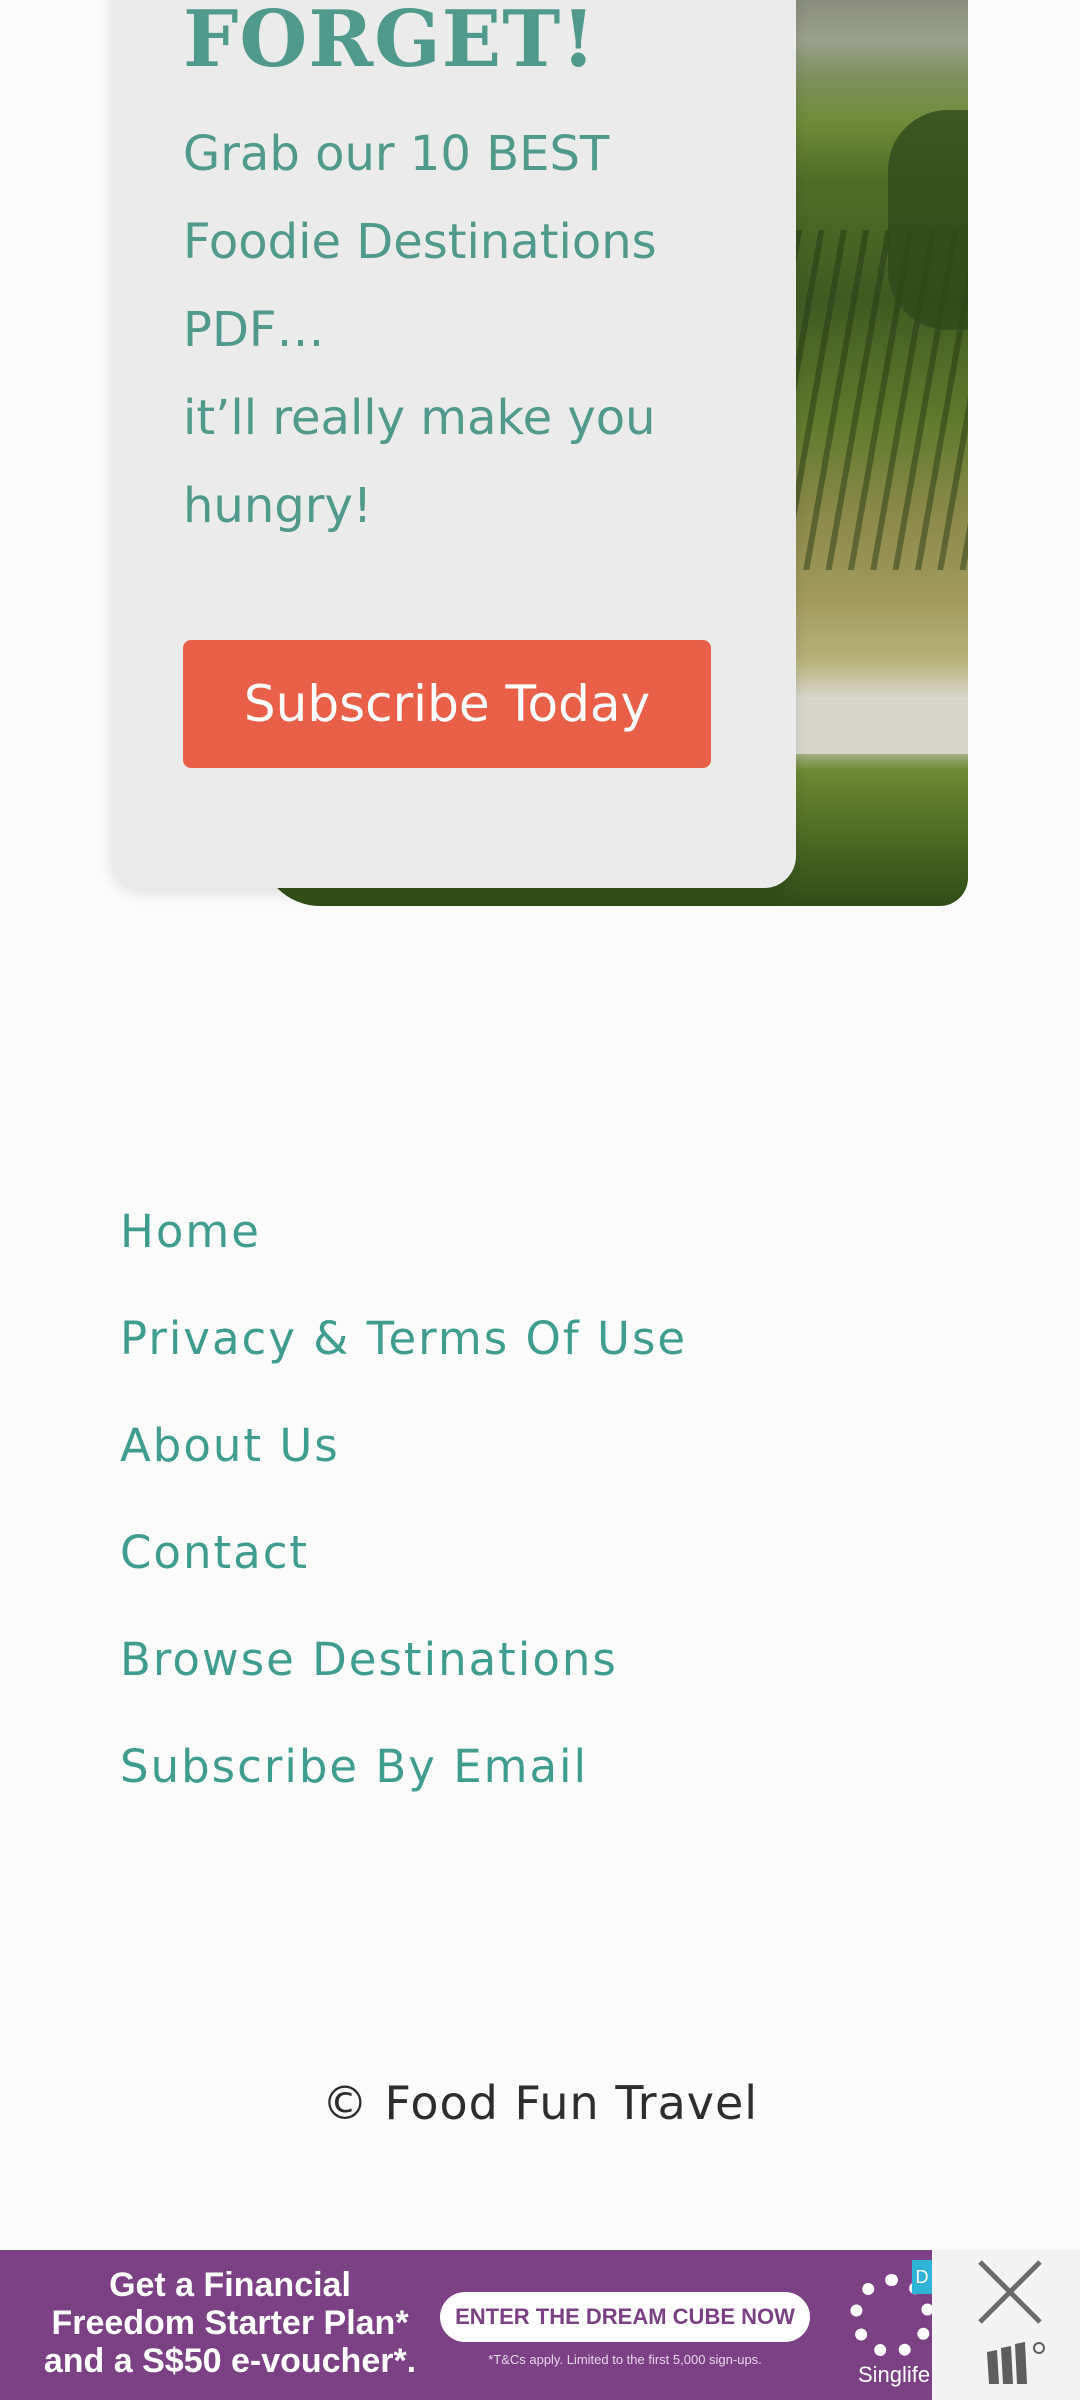 The width and height of the screenshot is (1080, 2400). I want to click on promo-line: Grab our 10 BEST, so click(396, 154).